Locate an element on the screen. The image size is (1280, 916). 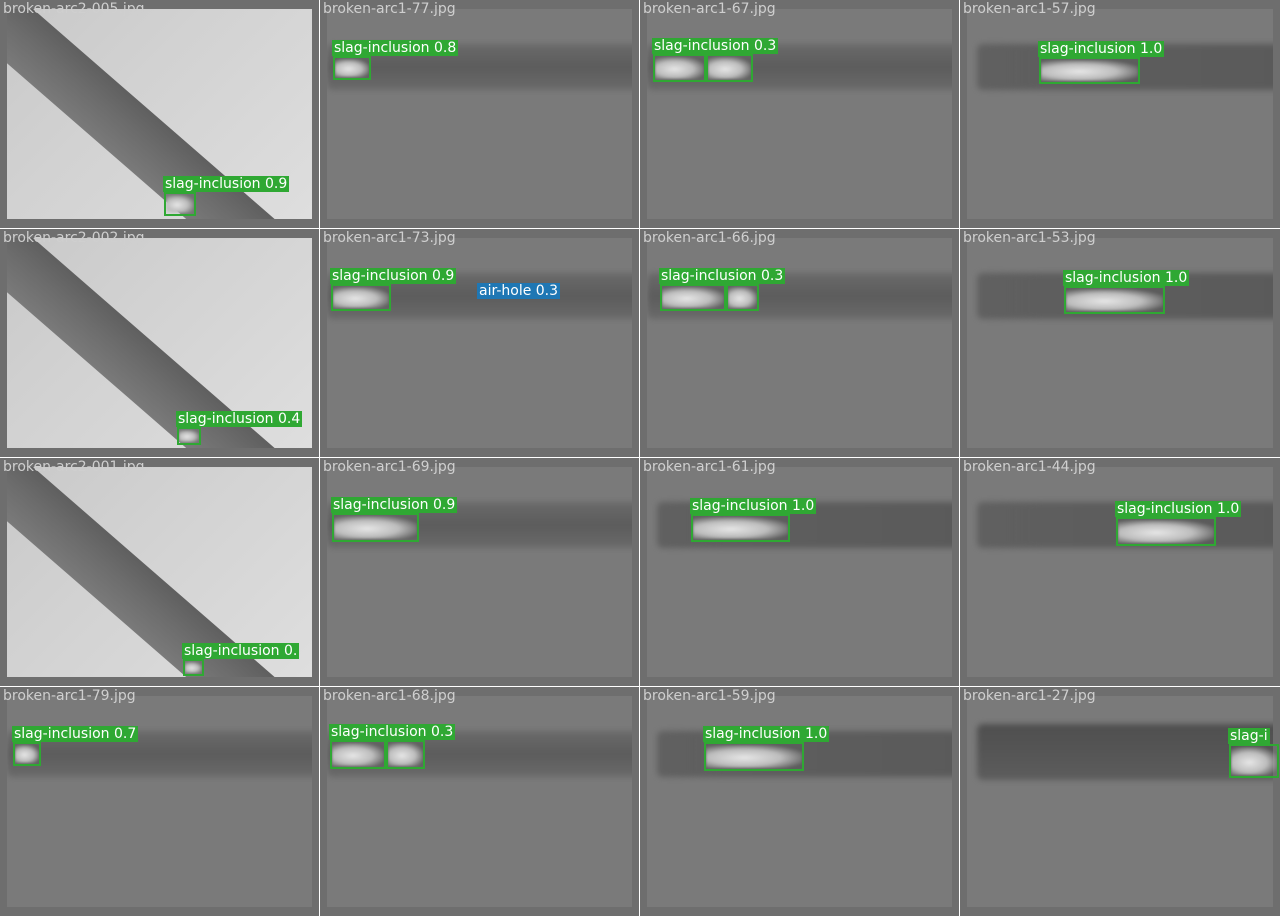
image-filename: broken-arc1-61.jpg is located at coordinates (709, 467).